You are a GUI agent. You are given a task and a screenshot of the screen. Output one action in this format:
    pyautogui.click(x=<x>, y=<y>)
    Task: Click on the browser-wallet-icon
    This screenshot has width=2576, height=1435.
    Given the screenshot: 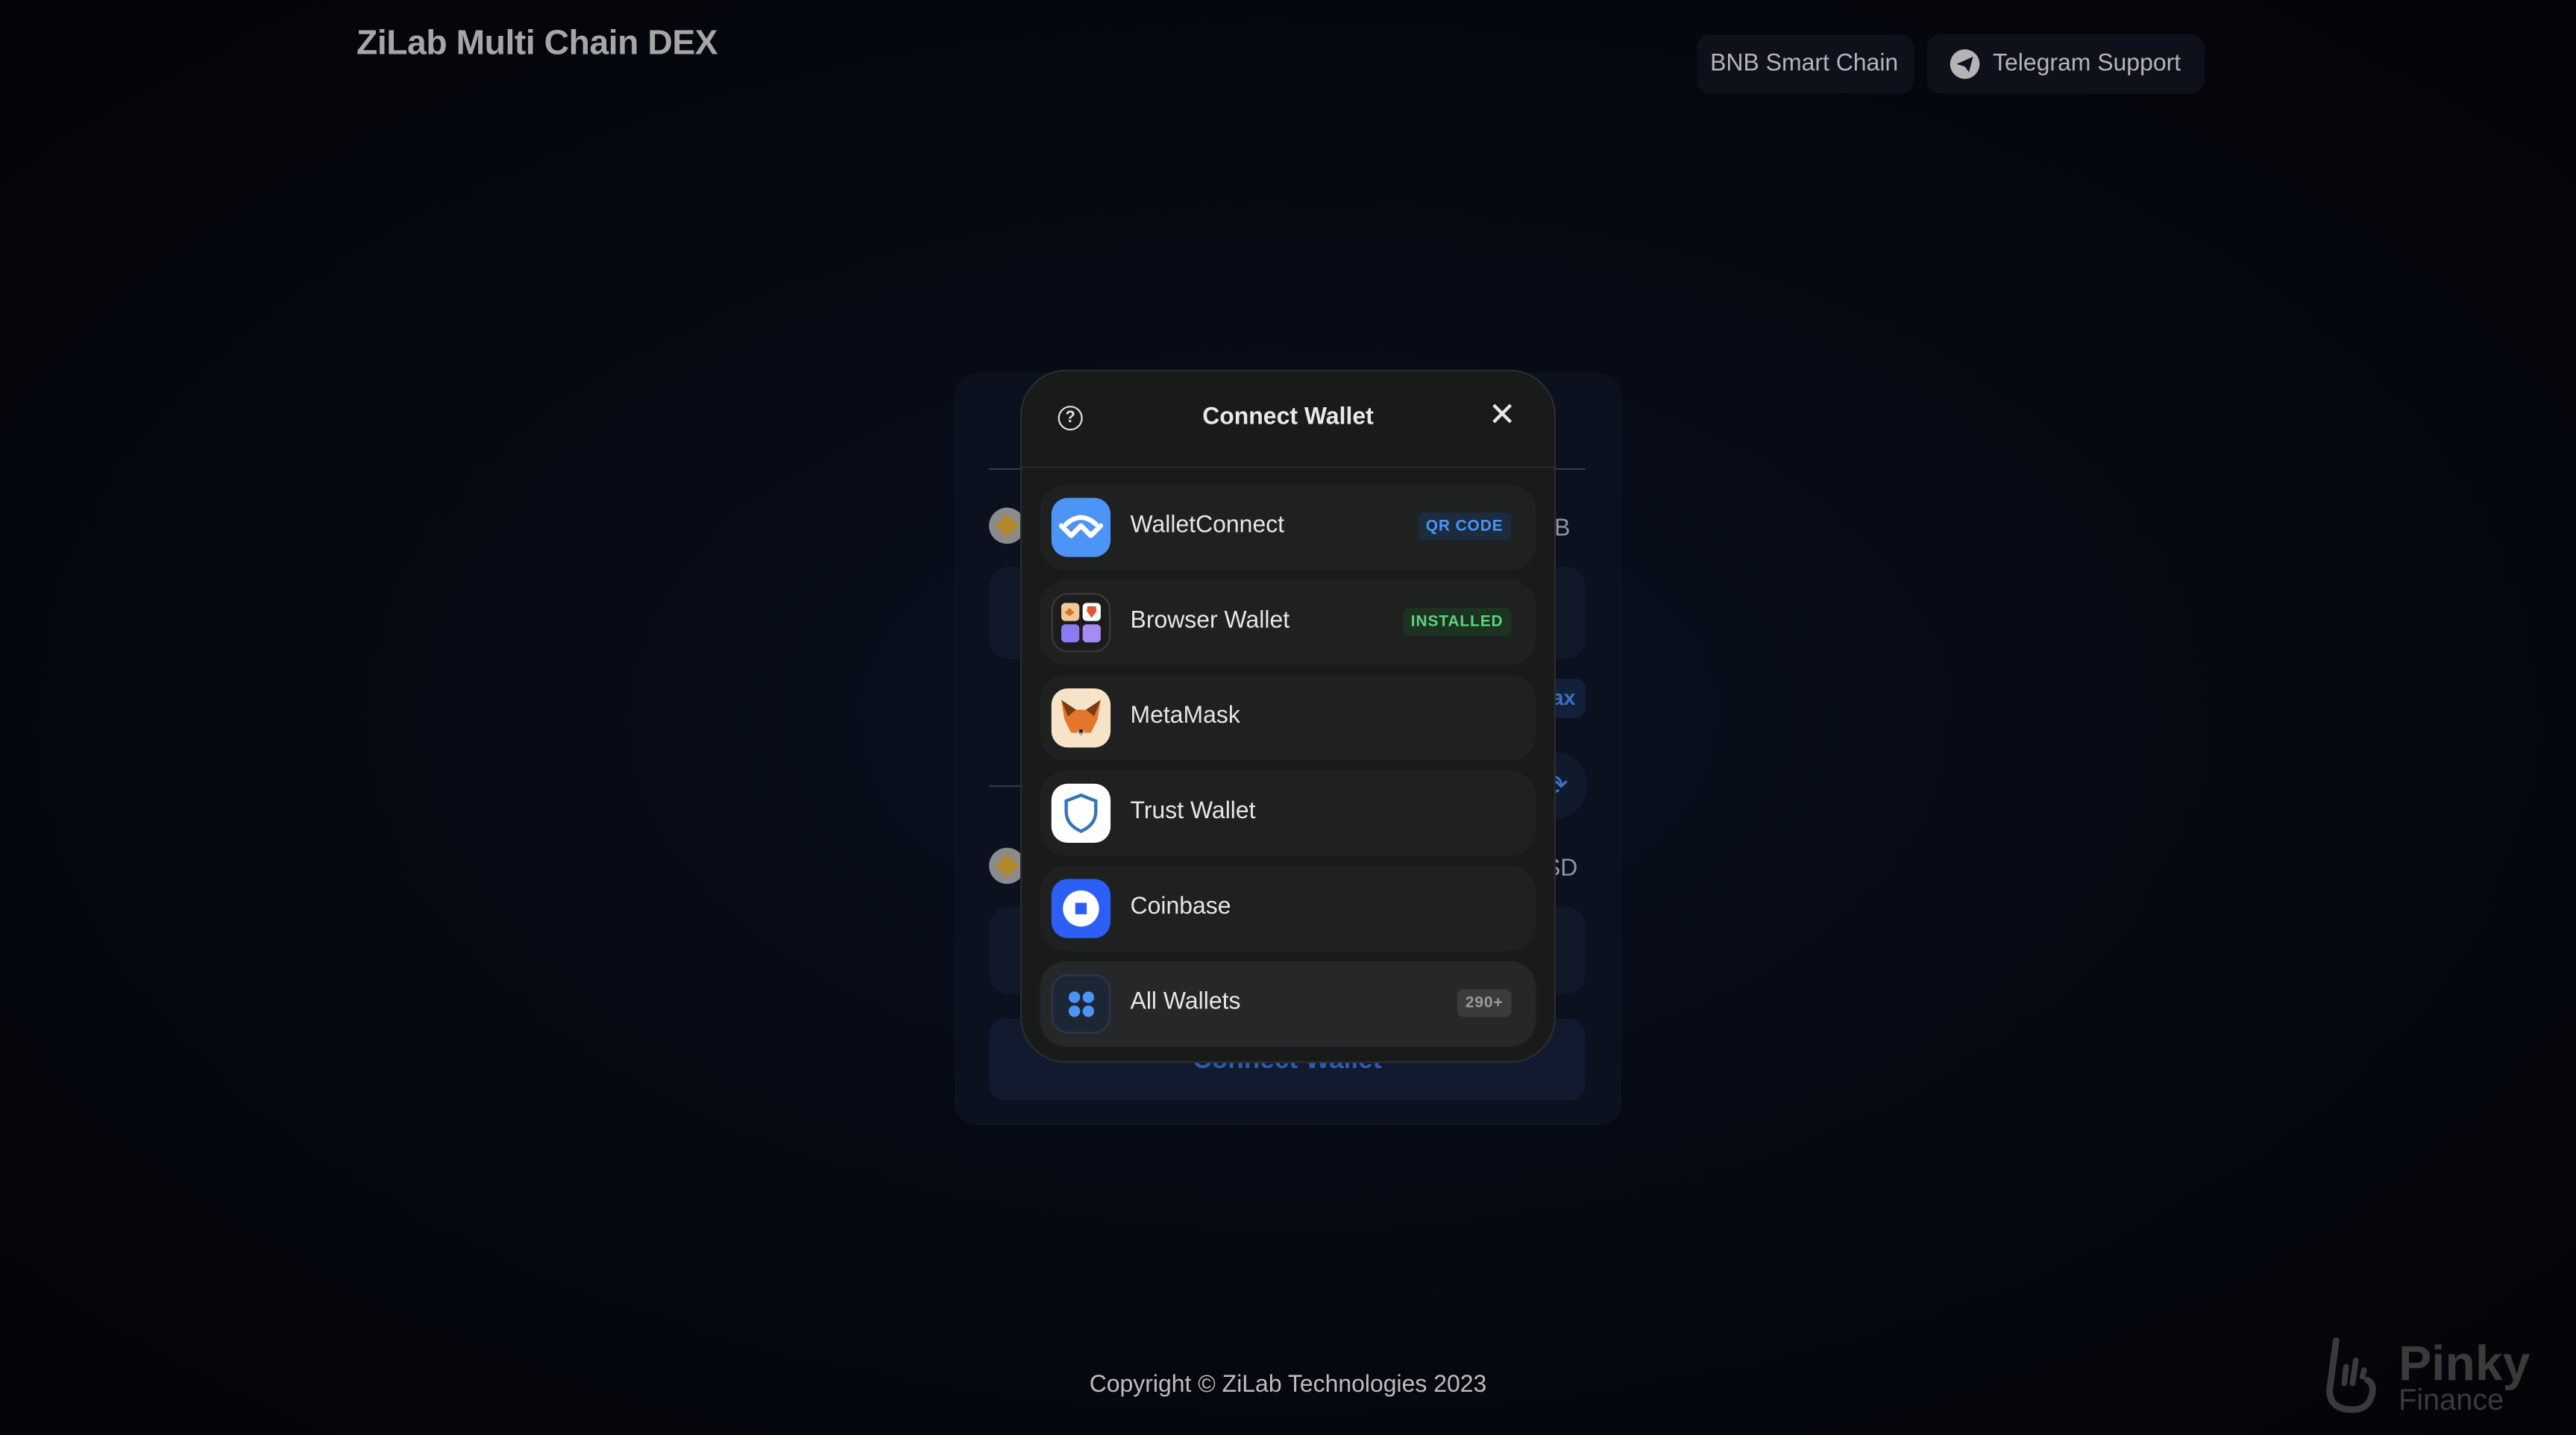 What is the action you would take?
    pyautogui.click(x=1081, y=623)
    